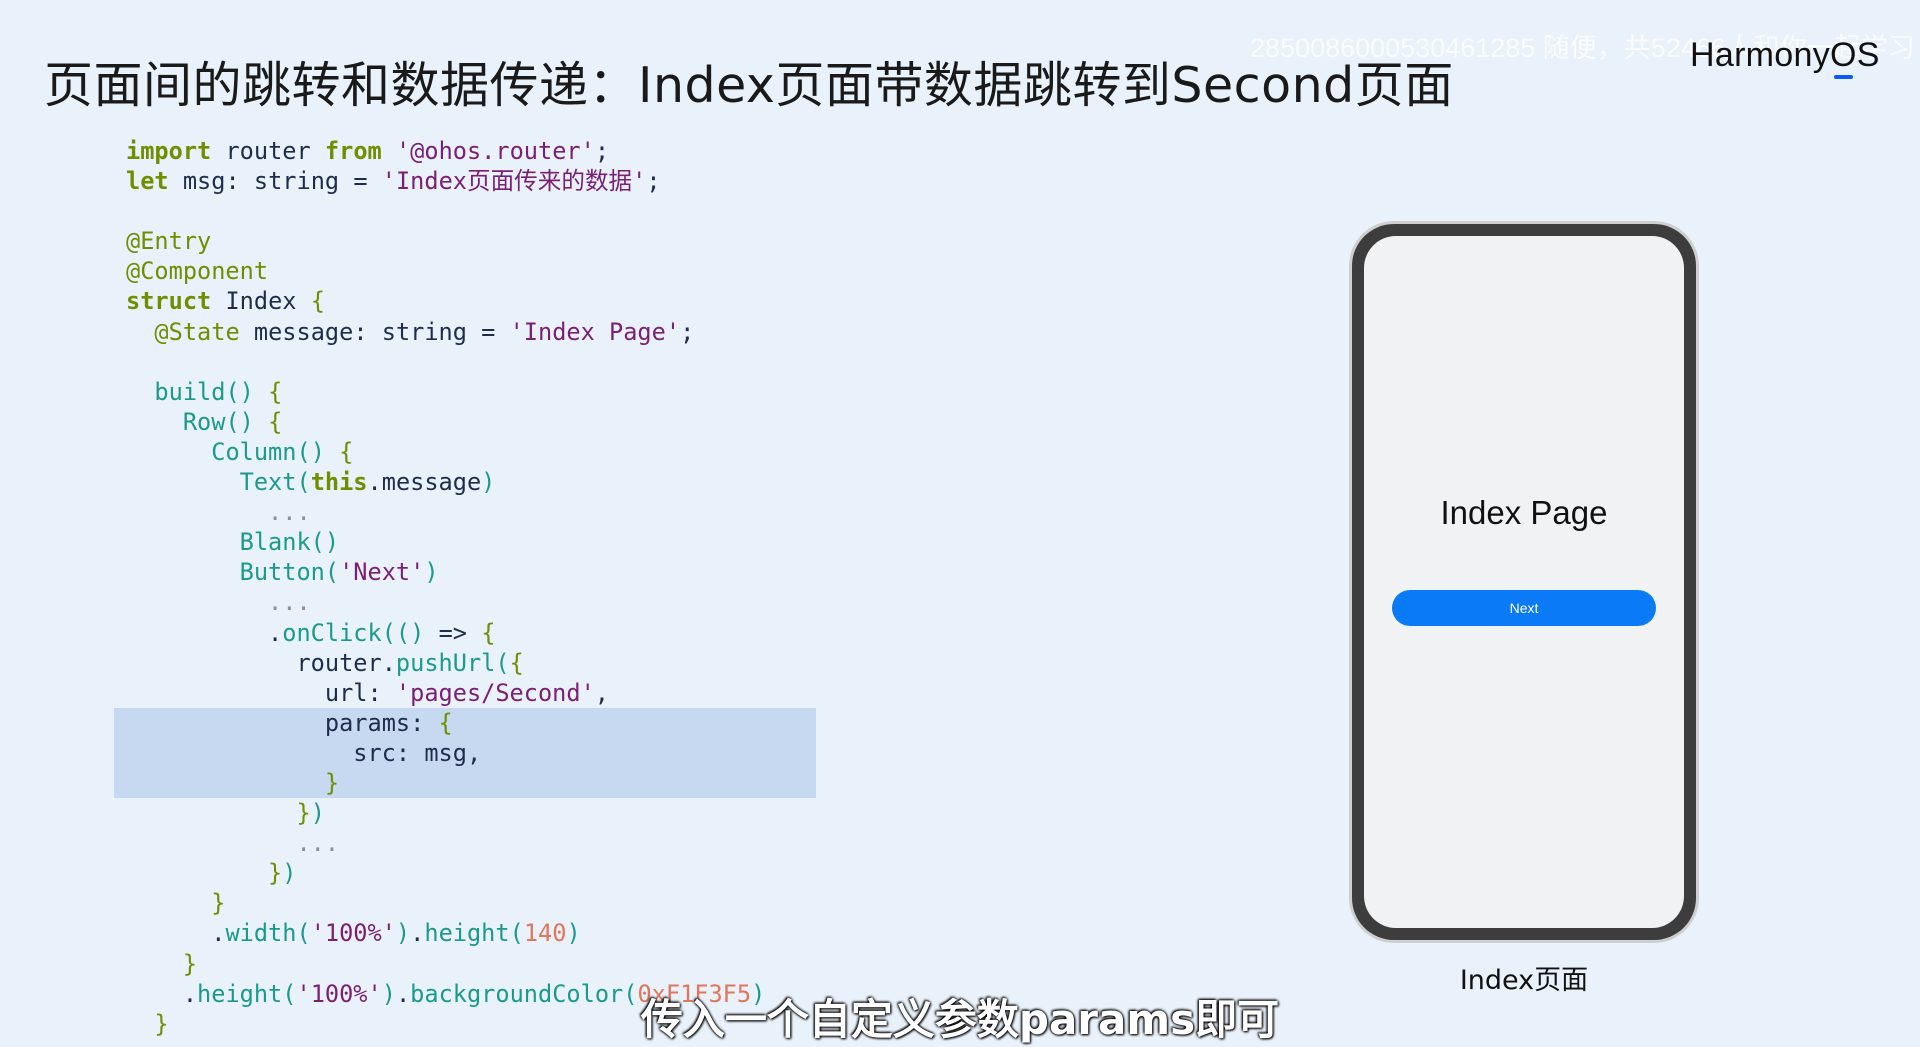 Image resolution: width=1920 pixels, height=1047 pixels. What do you see at coordinates (424, 331) in the screenshot?
I see `code-line: @State message: string = 'Index Page';` at bounding box center [424, 331].